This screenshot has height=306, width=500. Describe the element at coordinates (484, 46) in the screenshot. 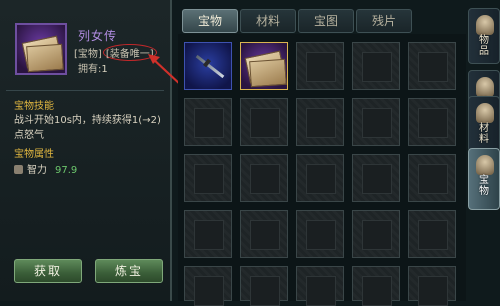

I see `side-tab-label: 物品` at that location.